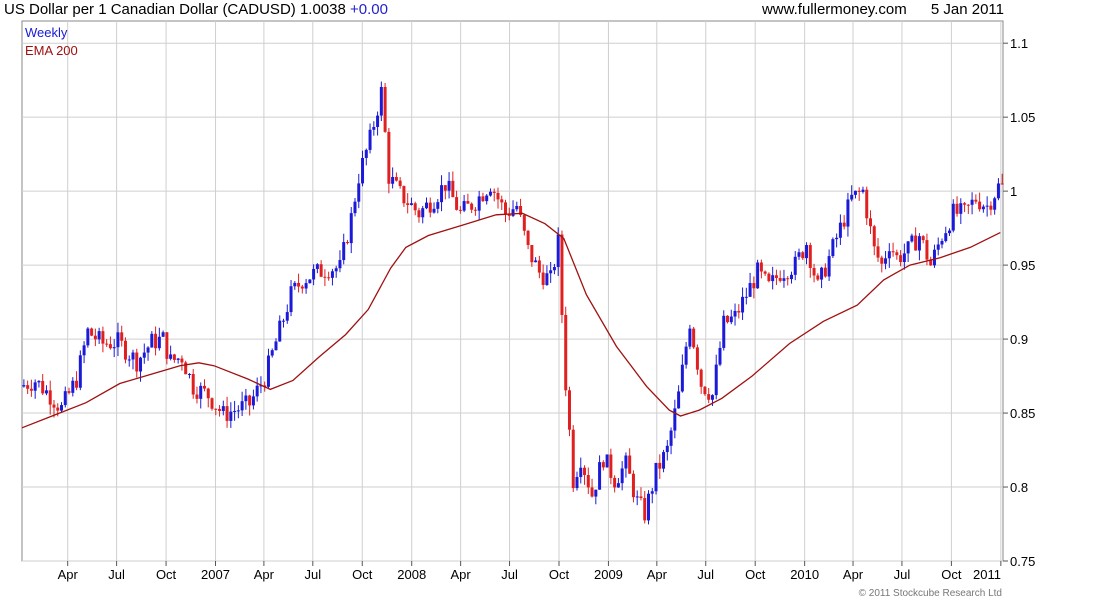 The width and height of the screenshot is (1100, 600). I want to click on x-tick-label: 2011, so click(987, 574).